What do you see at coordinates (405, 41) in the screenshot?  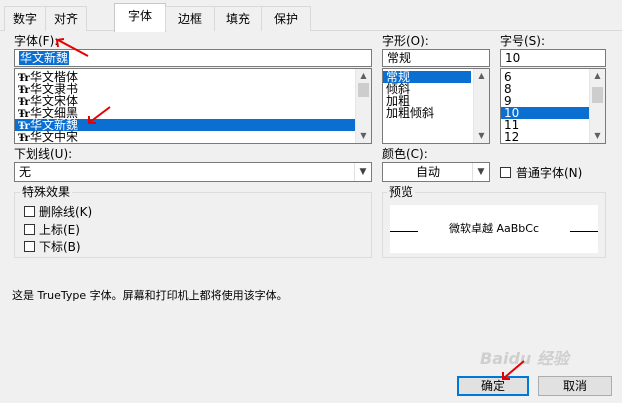 I see `style-label: 字形(O):` at bounding box center [405, 41].